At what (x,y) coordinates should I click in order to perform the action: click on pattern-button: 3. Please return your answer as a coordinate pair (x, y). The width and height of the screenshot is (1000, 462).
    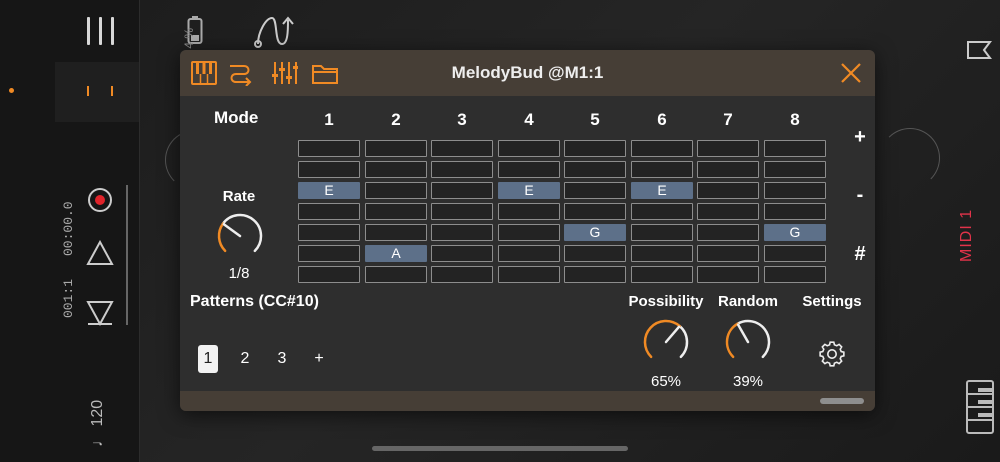
    Looking at the image, I should click on (282, 359).